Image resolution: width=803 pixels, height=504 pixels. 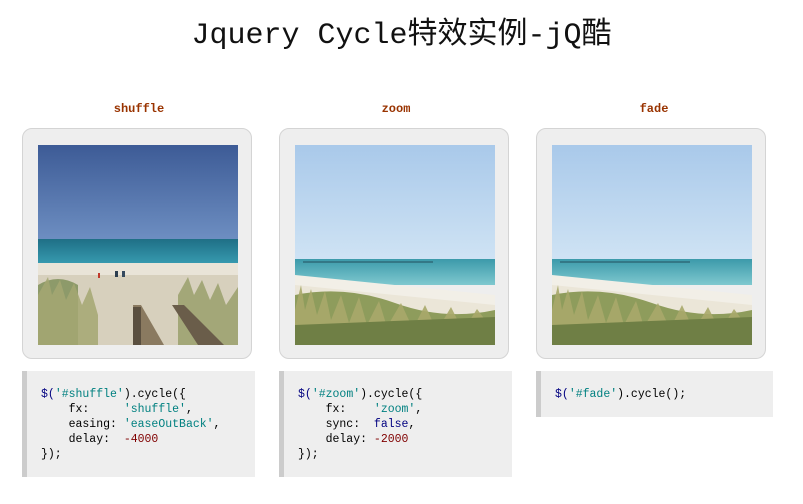 I want to click on page-title: Jquery Cycle特效实例-jQ酷, so click(x=401, y=36).